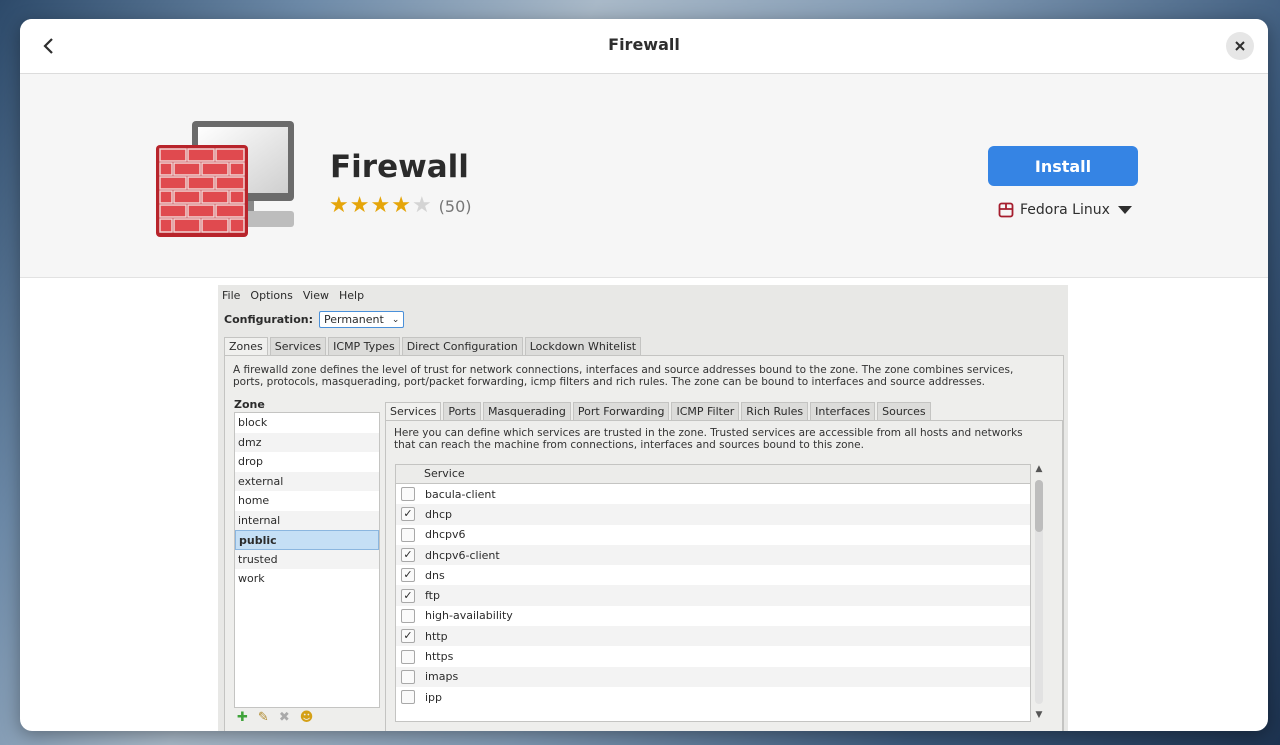  What do you see at coordinates (713, 514) in the screenshot?
I see `service-row: ✓ dhcp` at bounding box center [713, 514].